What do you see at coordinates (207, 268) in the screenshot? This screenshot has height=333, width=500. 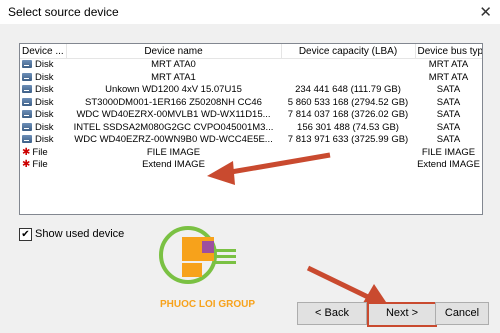 I see `company-logo: PHUOC LOI GROUP` at bounding box center [207, 268].